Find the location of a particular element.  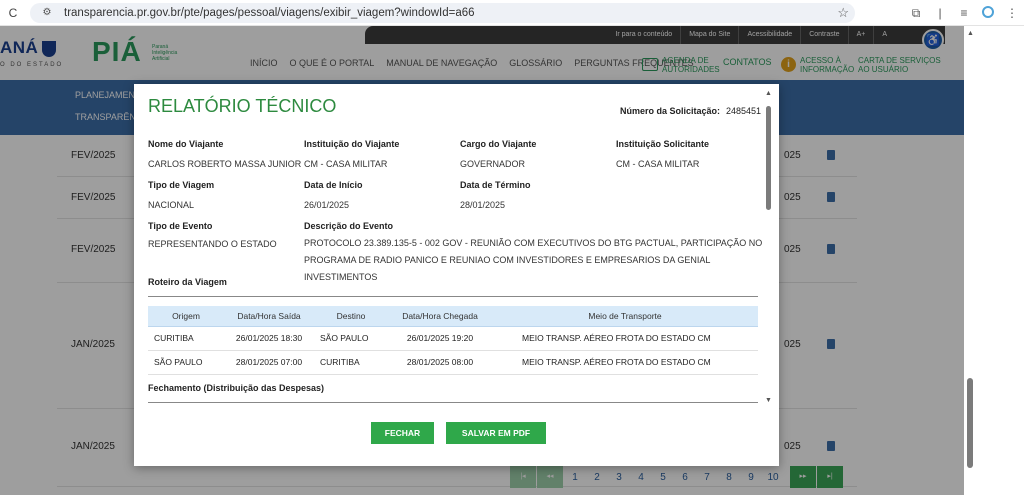

extension-circle-icon is located at coordinates (988, 13).